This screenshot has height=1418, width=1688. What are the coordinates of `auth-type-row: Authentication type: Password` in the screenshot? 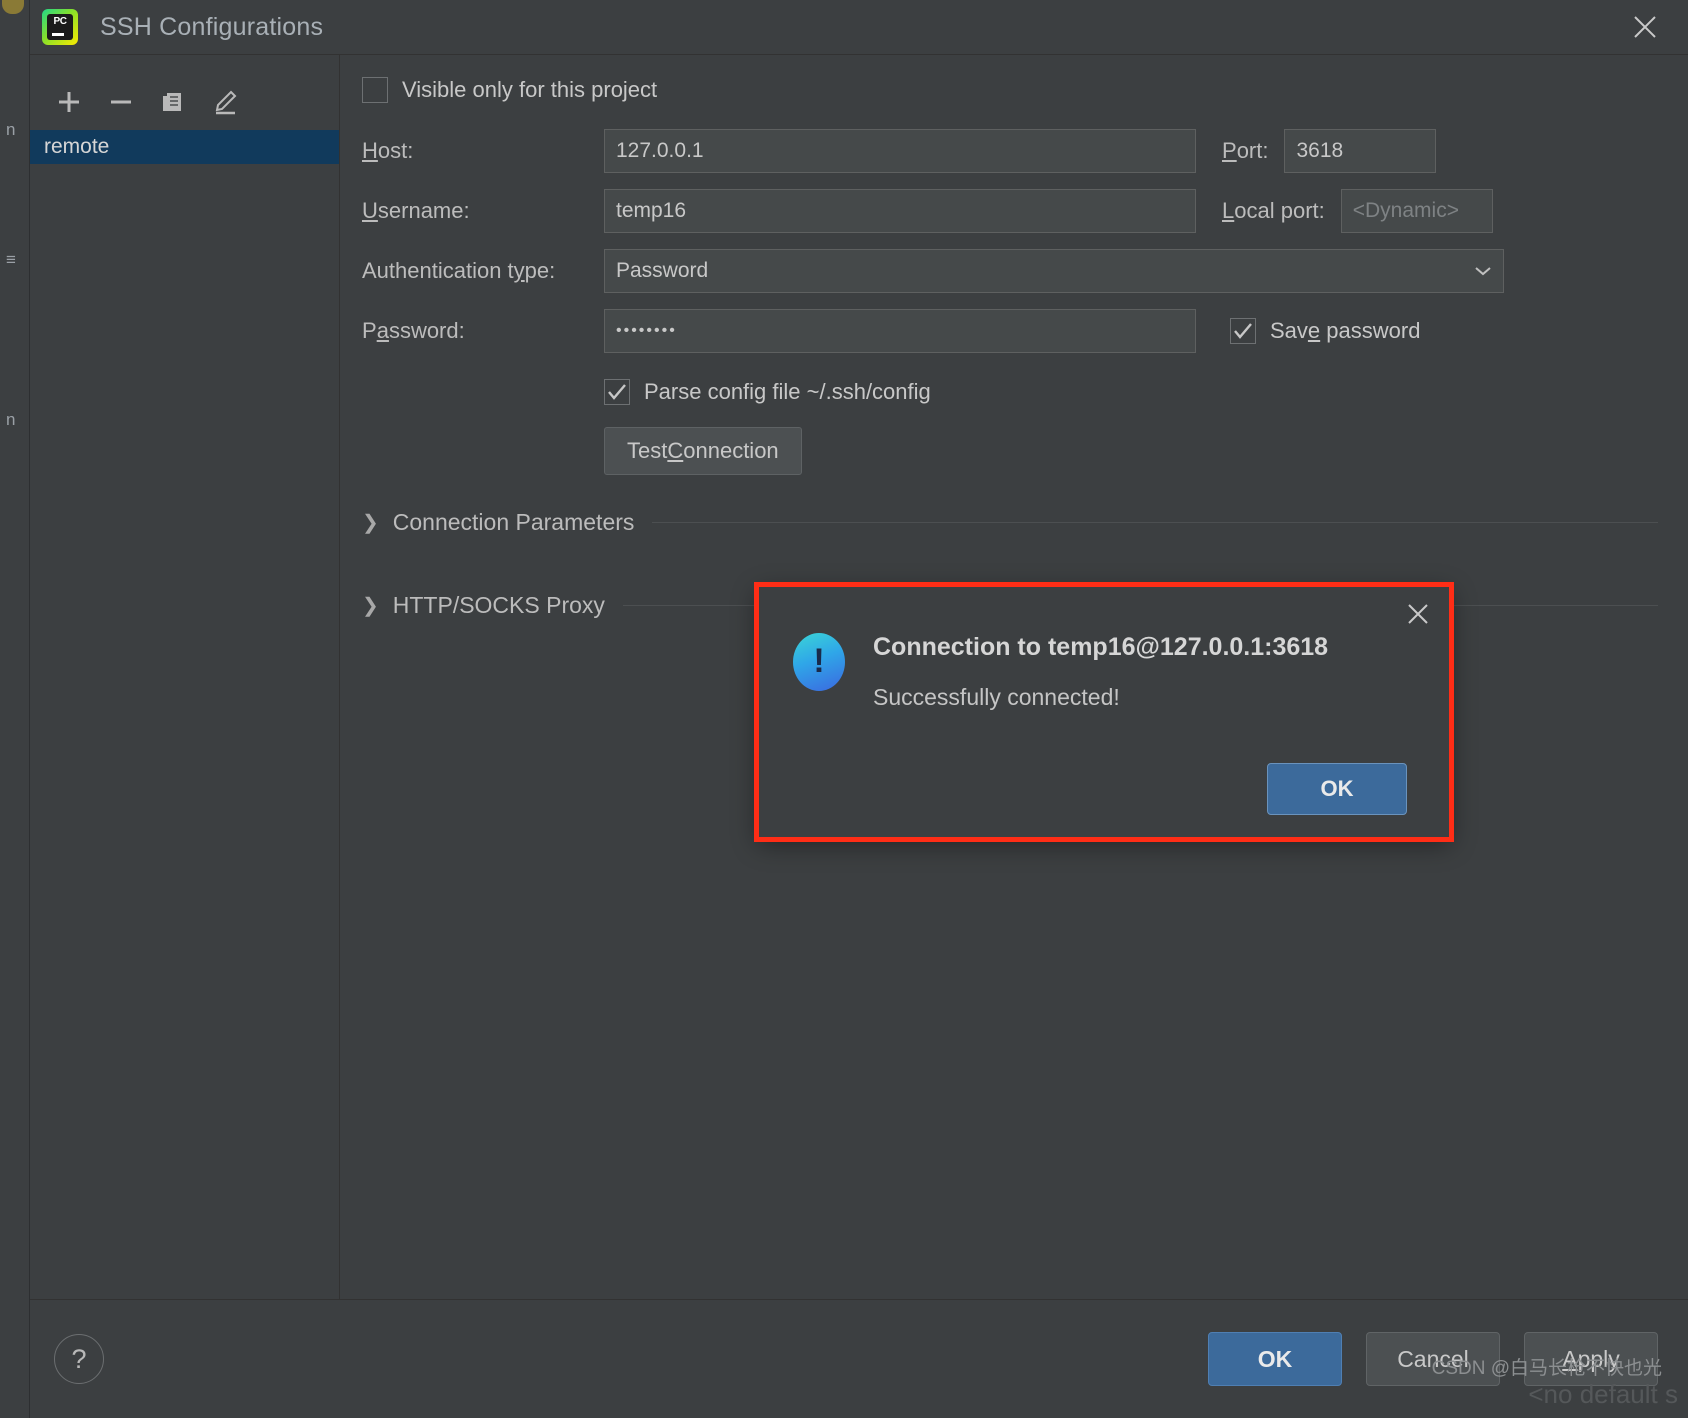 It's located at (1010, 271).